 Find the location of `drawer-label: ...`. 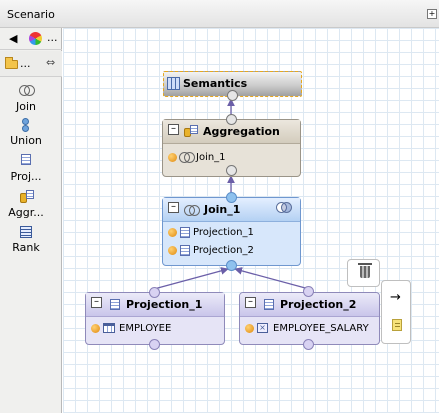

drawer-label: ... is located at coordinates (25, 63).